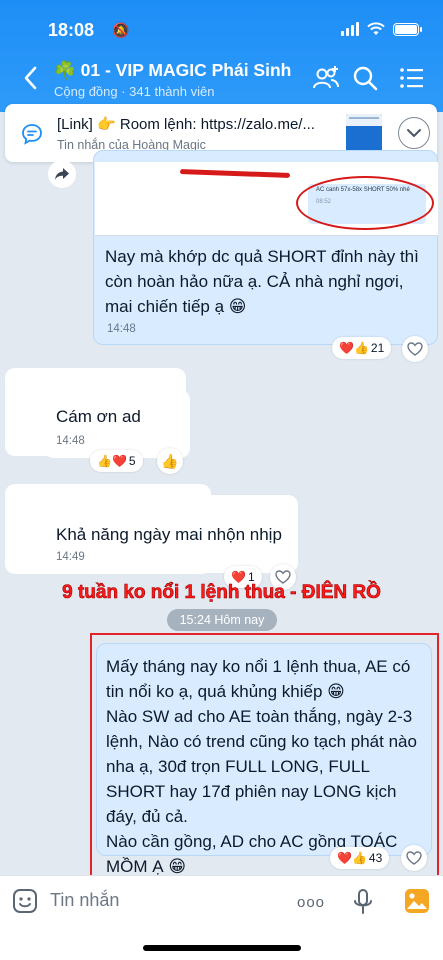 The image size is (443, 960). Describe the element at coordinates (221, 593) in the screenshot. I see `annotation-banner: 9 tuần ko nổi 1 lệnh thua - ĐIÊN RỒ` at that location.